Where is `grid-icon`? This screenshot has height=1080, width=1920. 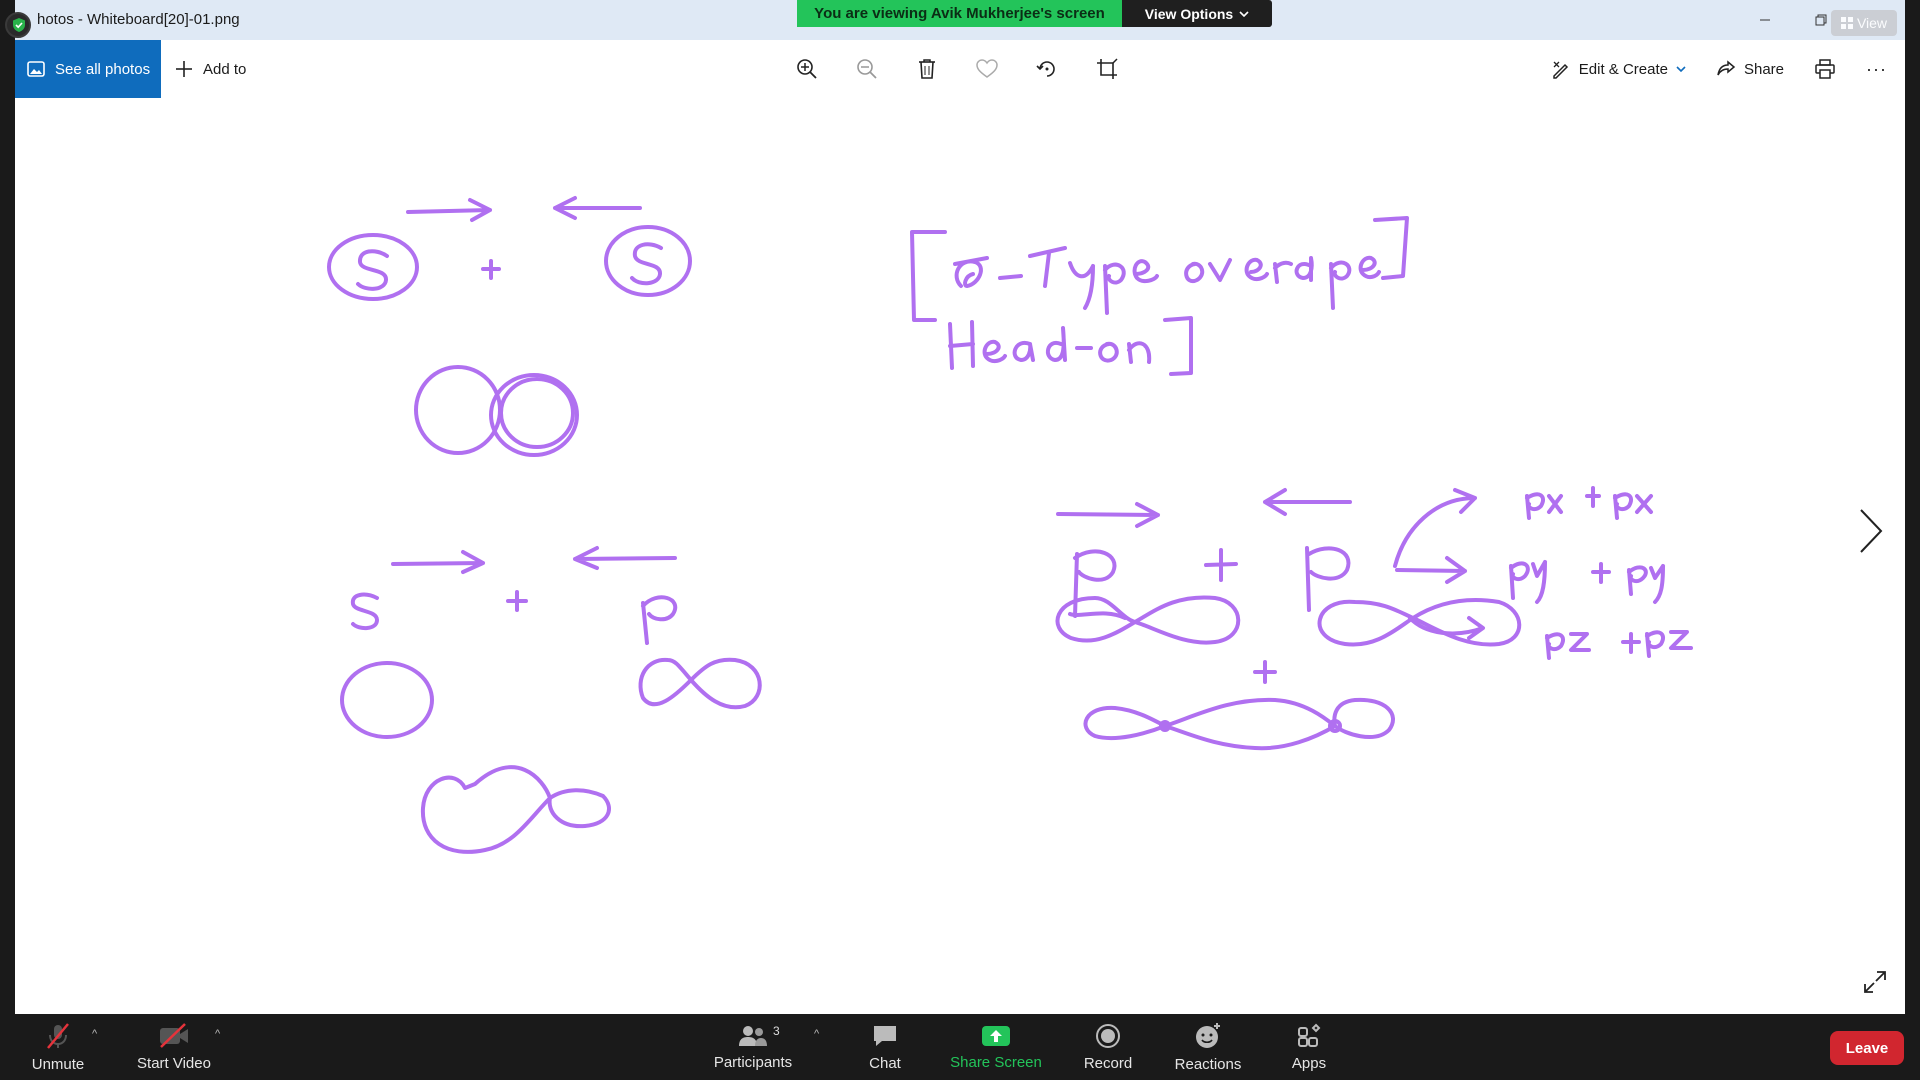
grid-icon is located at coordinates (1846, 23).